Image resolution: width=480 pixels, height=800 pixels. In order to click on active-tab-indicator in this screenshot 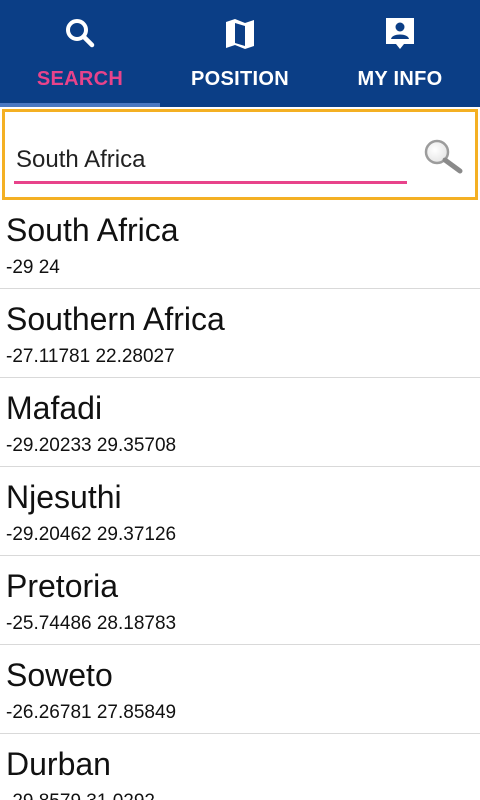, I will do `click(80, 105)`.